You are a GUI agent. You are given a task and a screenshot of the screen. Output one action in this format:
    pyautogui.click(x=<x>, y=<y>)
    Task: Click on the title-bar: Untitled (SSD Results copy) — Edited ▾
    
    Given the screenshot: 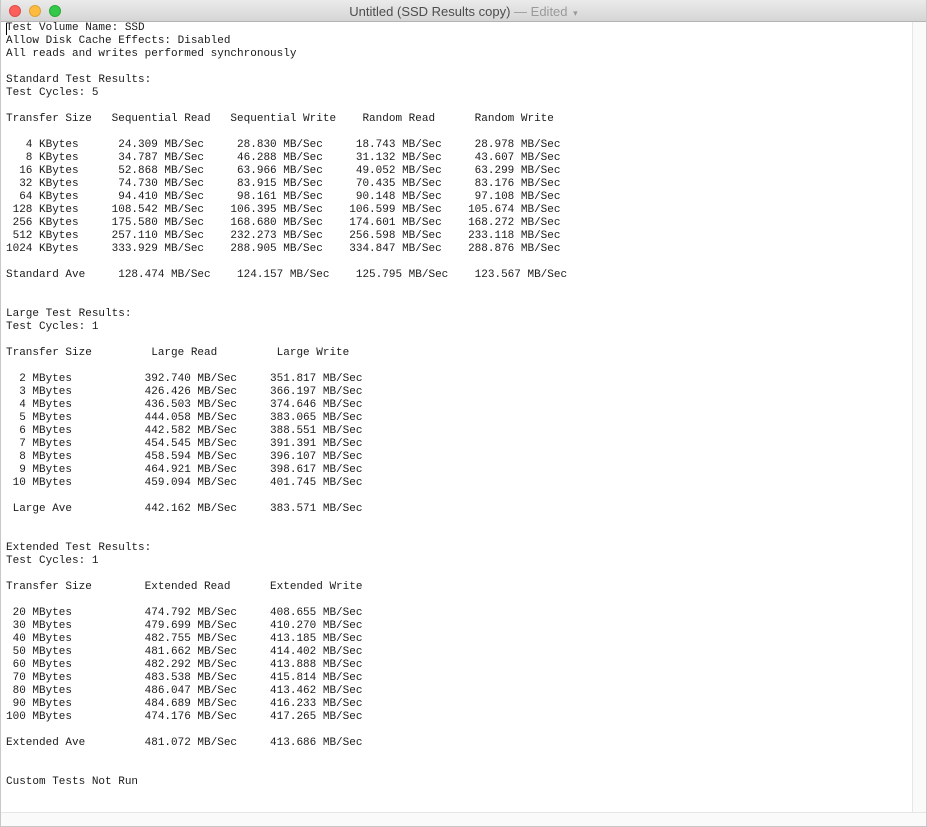 What is the action you would take?
    pyautogui.click(x=463, y=11)
    